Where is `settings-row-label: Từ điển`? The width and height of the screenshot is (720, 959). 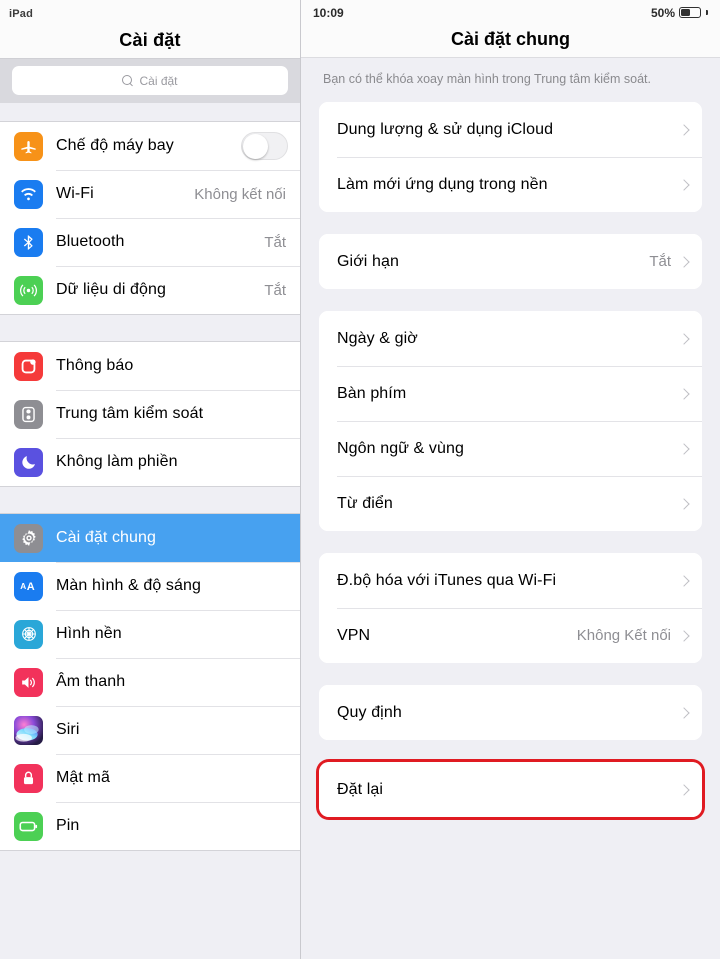 settings-row-label: Từ điển is located at coordinates (365, 503).